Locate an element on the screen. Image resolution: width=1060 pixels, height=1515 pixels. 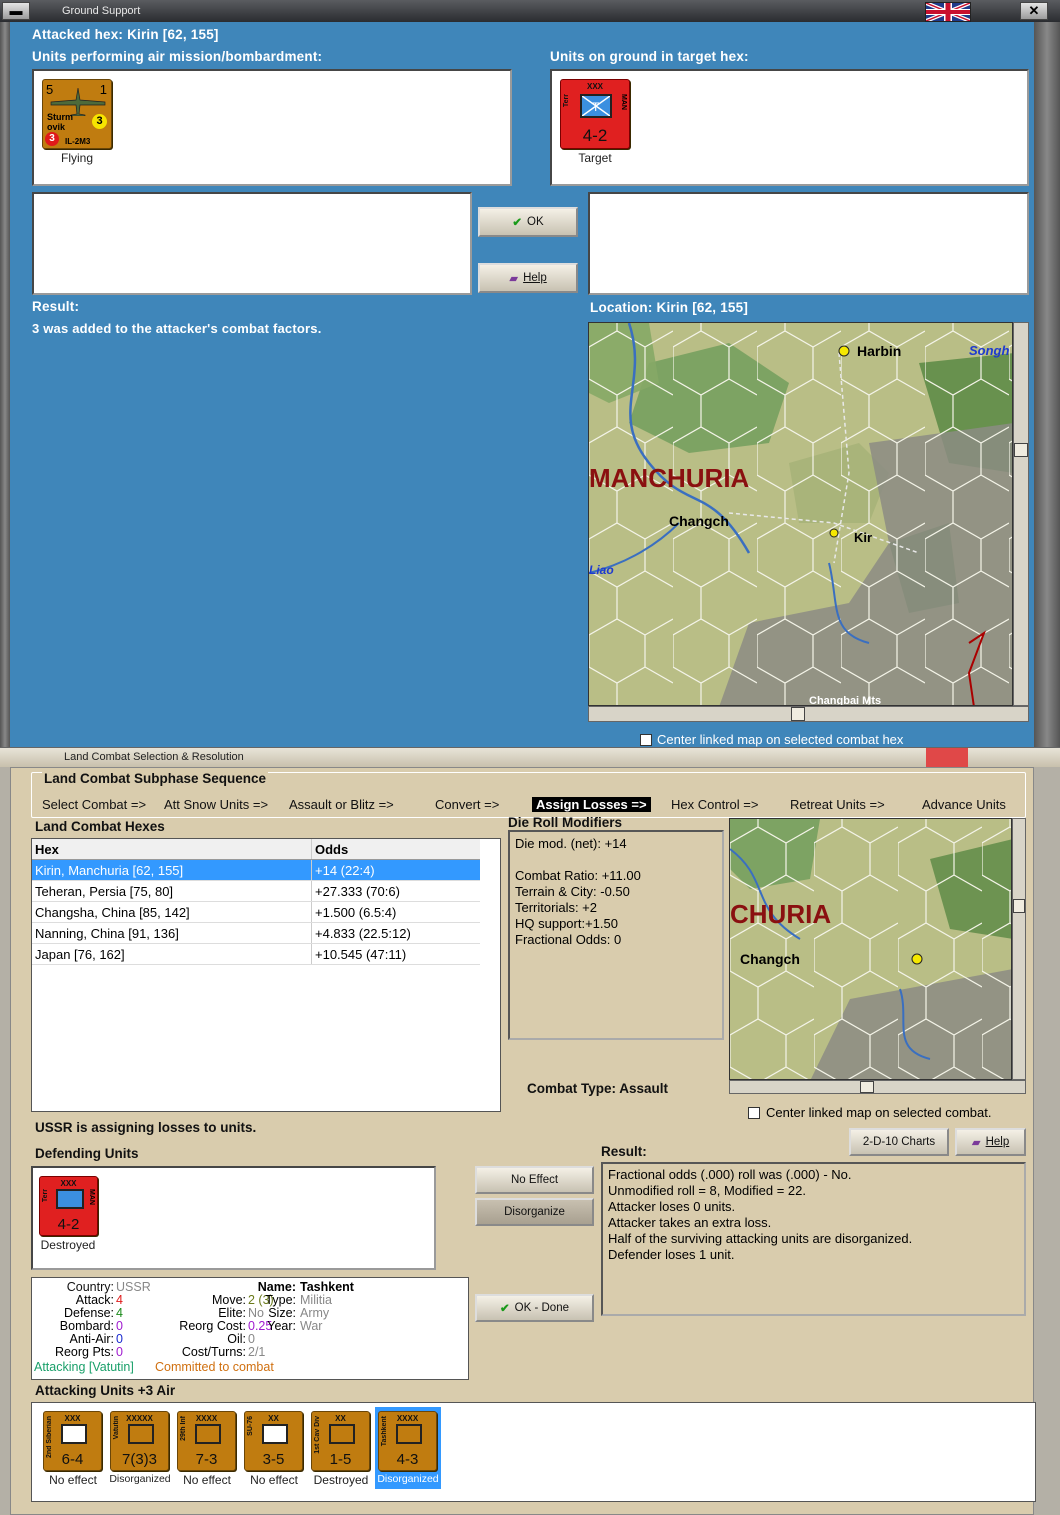
table-row: Nanning, China [91, 136] +4.833 (22.5:12) is located at coordinates (256, 933).